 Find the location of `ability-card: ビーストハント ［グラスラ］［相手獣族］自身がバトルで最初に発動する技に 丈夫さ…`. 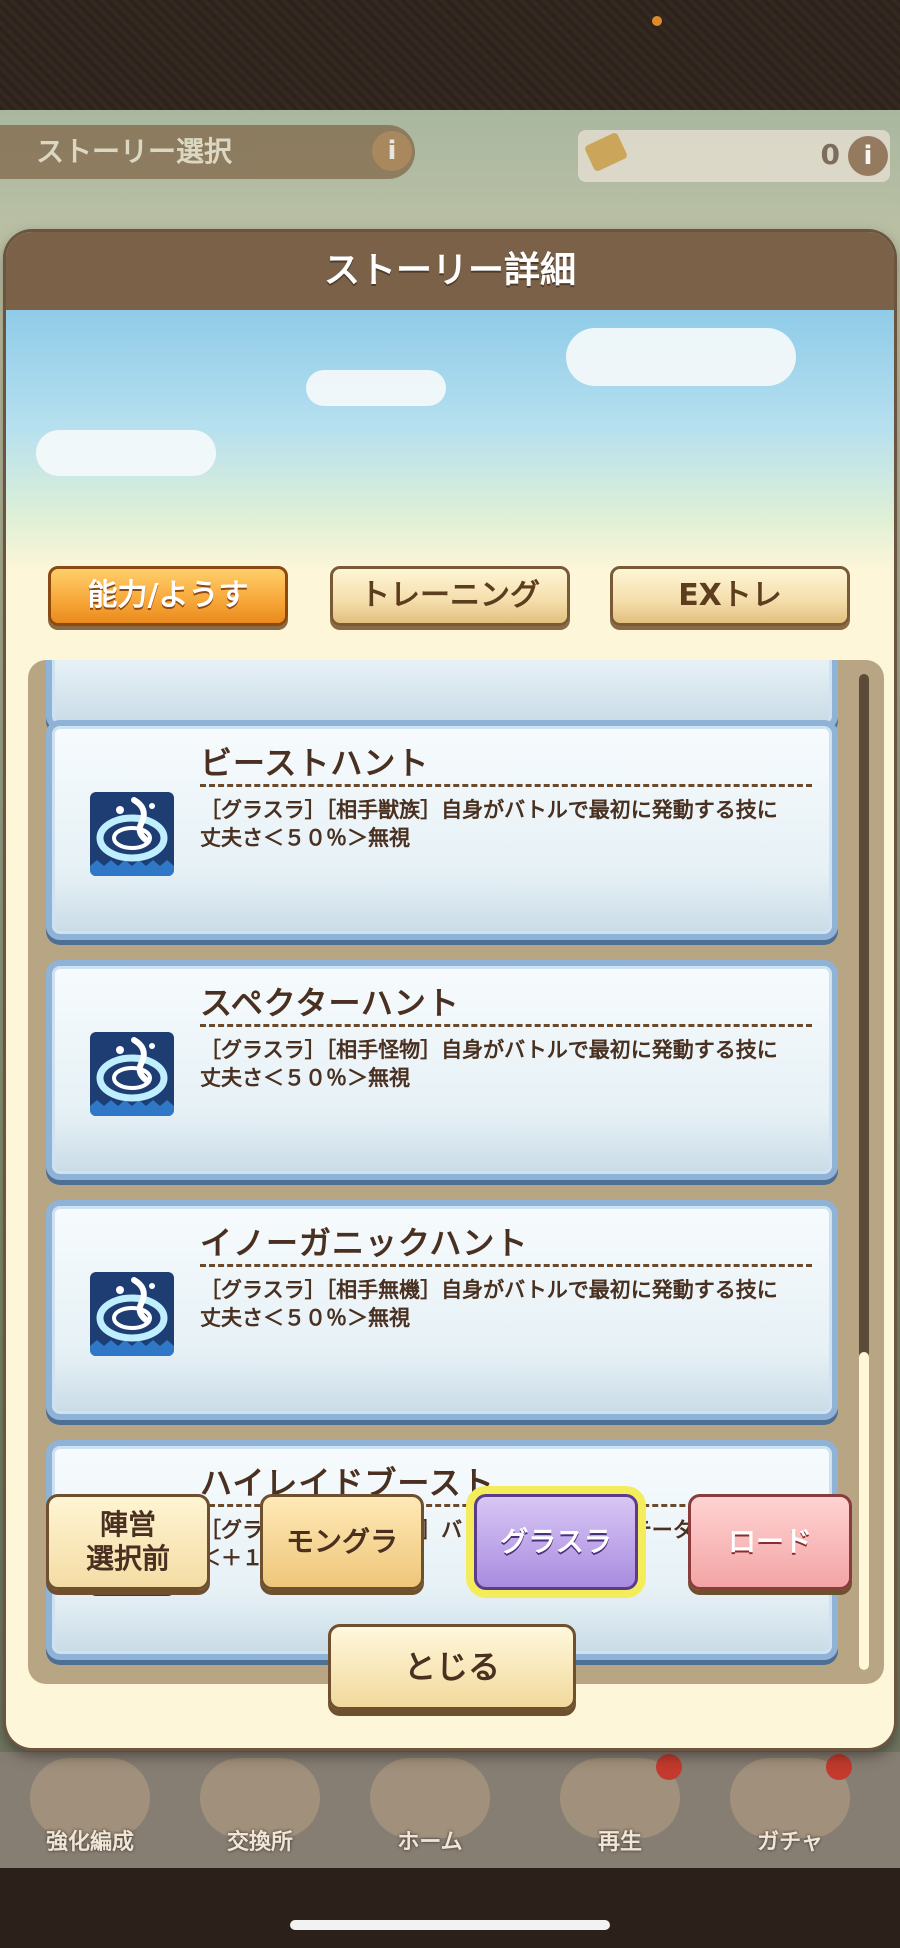

ability-card: ビーストハント ［グラスラ］［相手獣族］自身がバトルで最初に発動する技に 丈夫さ… is located at coordinates (442, 830).